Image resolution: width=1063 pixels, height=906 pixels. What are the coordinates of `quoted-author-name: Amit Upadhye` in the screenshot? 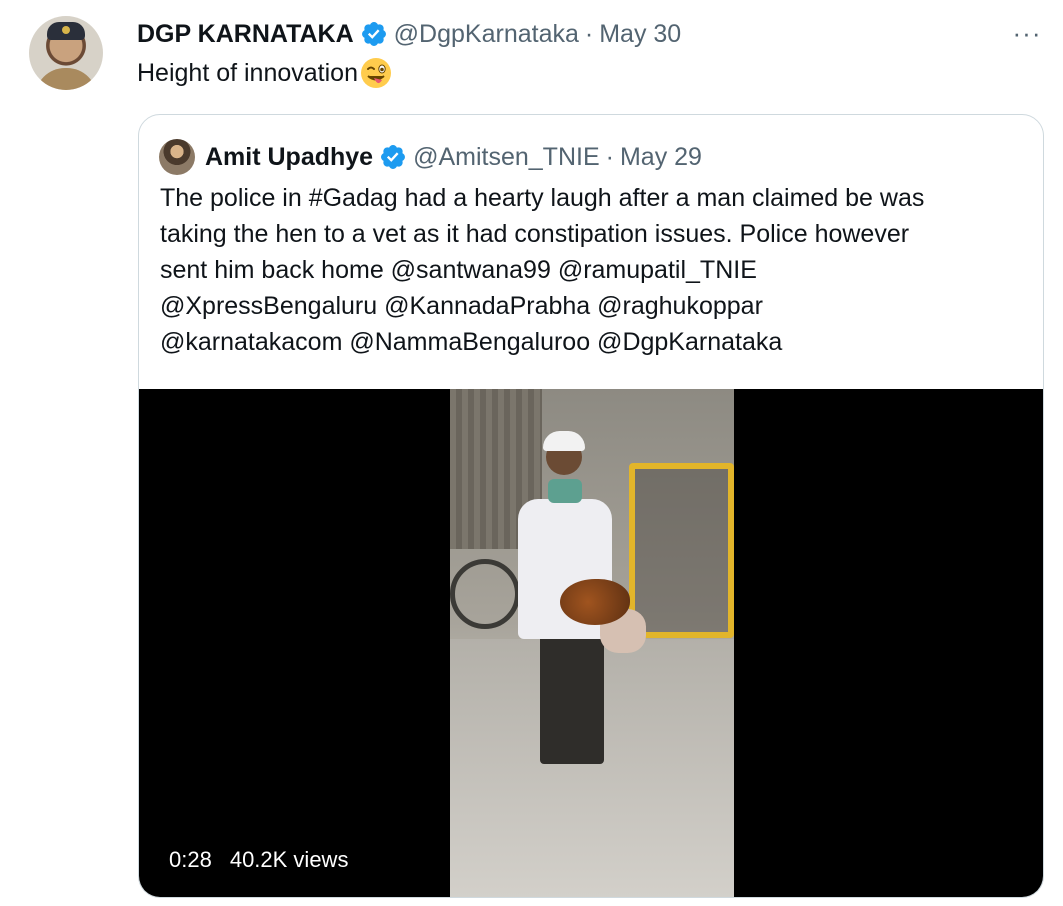 It's located at (289, 156).